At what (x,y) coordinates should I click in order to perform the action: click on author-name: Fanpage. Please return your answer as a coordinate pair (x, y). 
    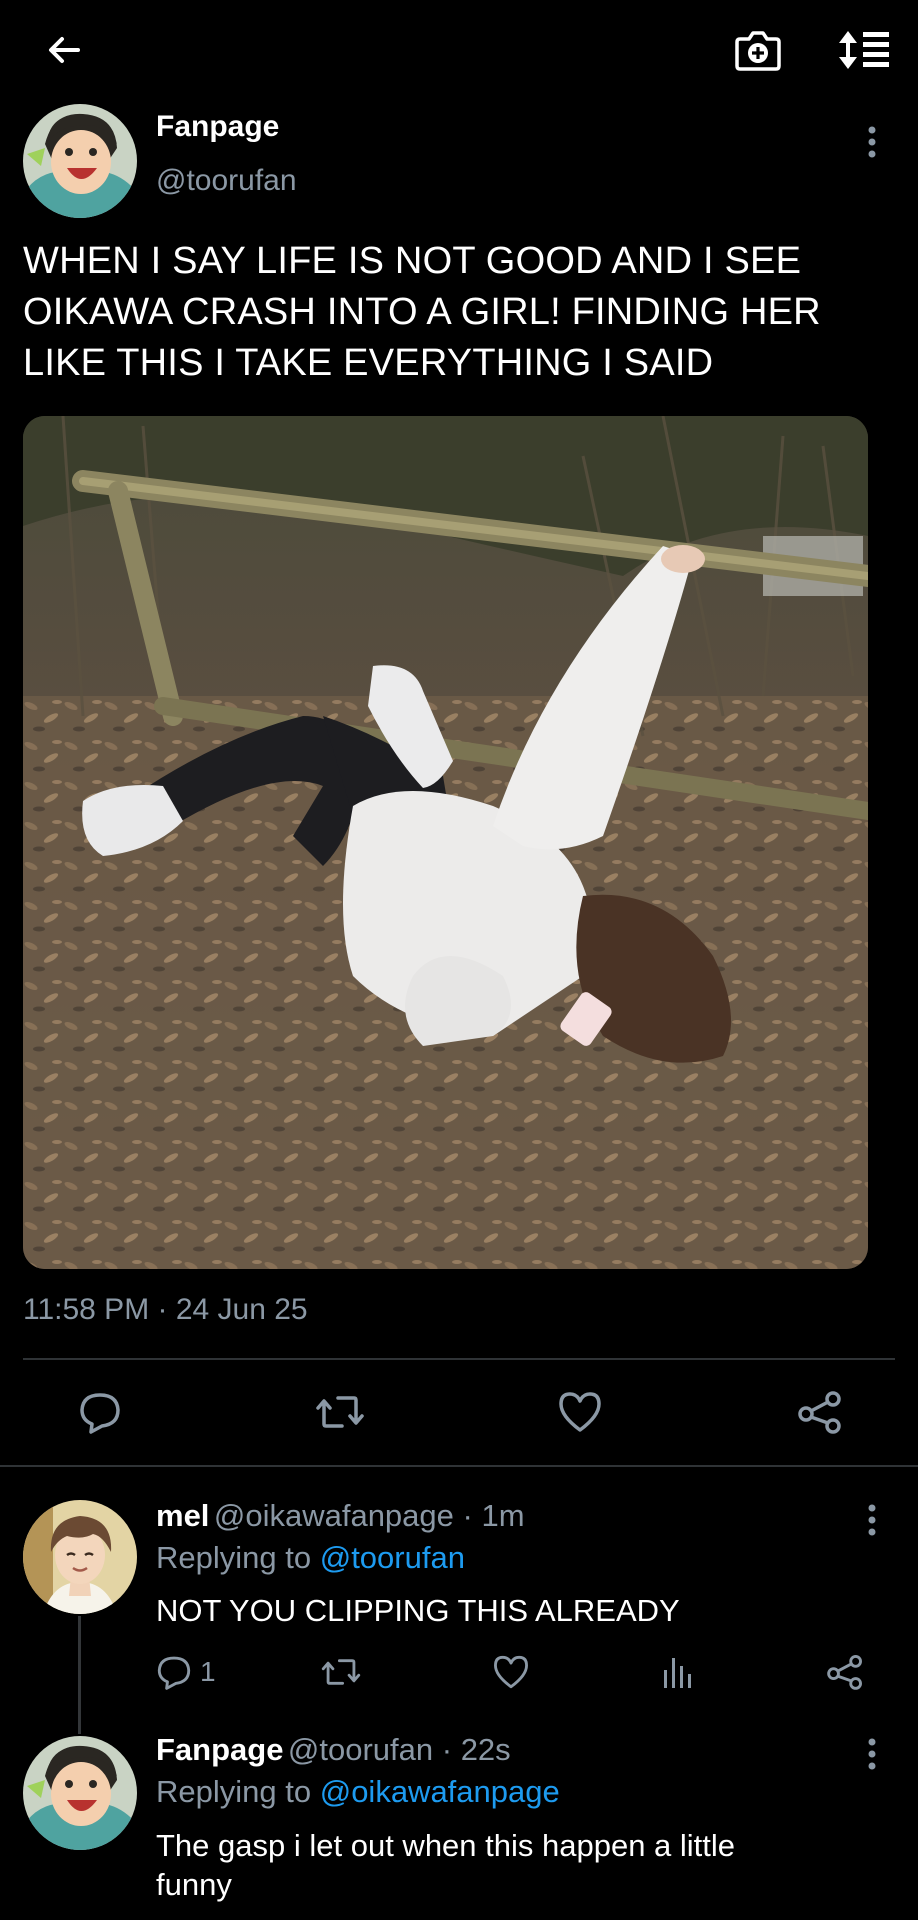
    Looking at the image, I should click on (217, 127).